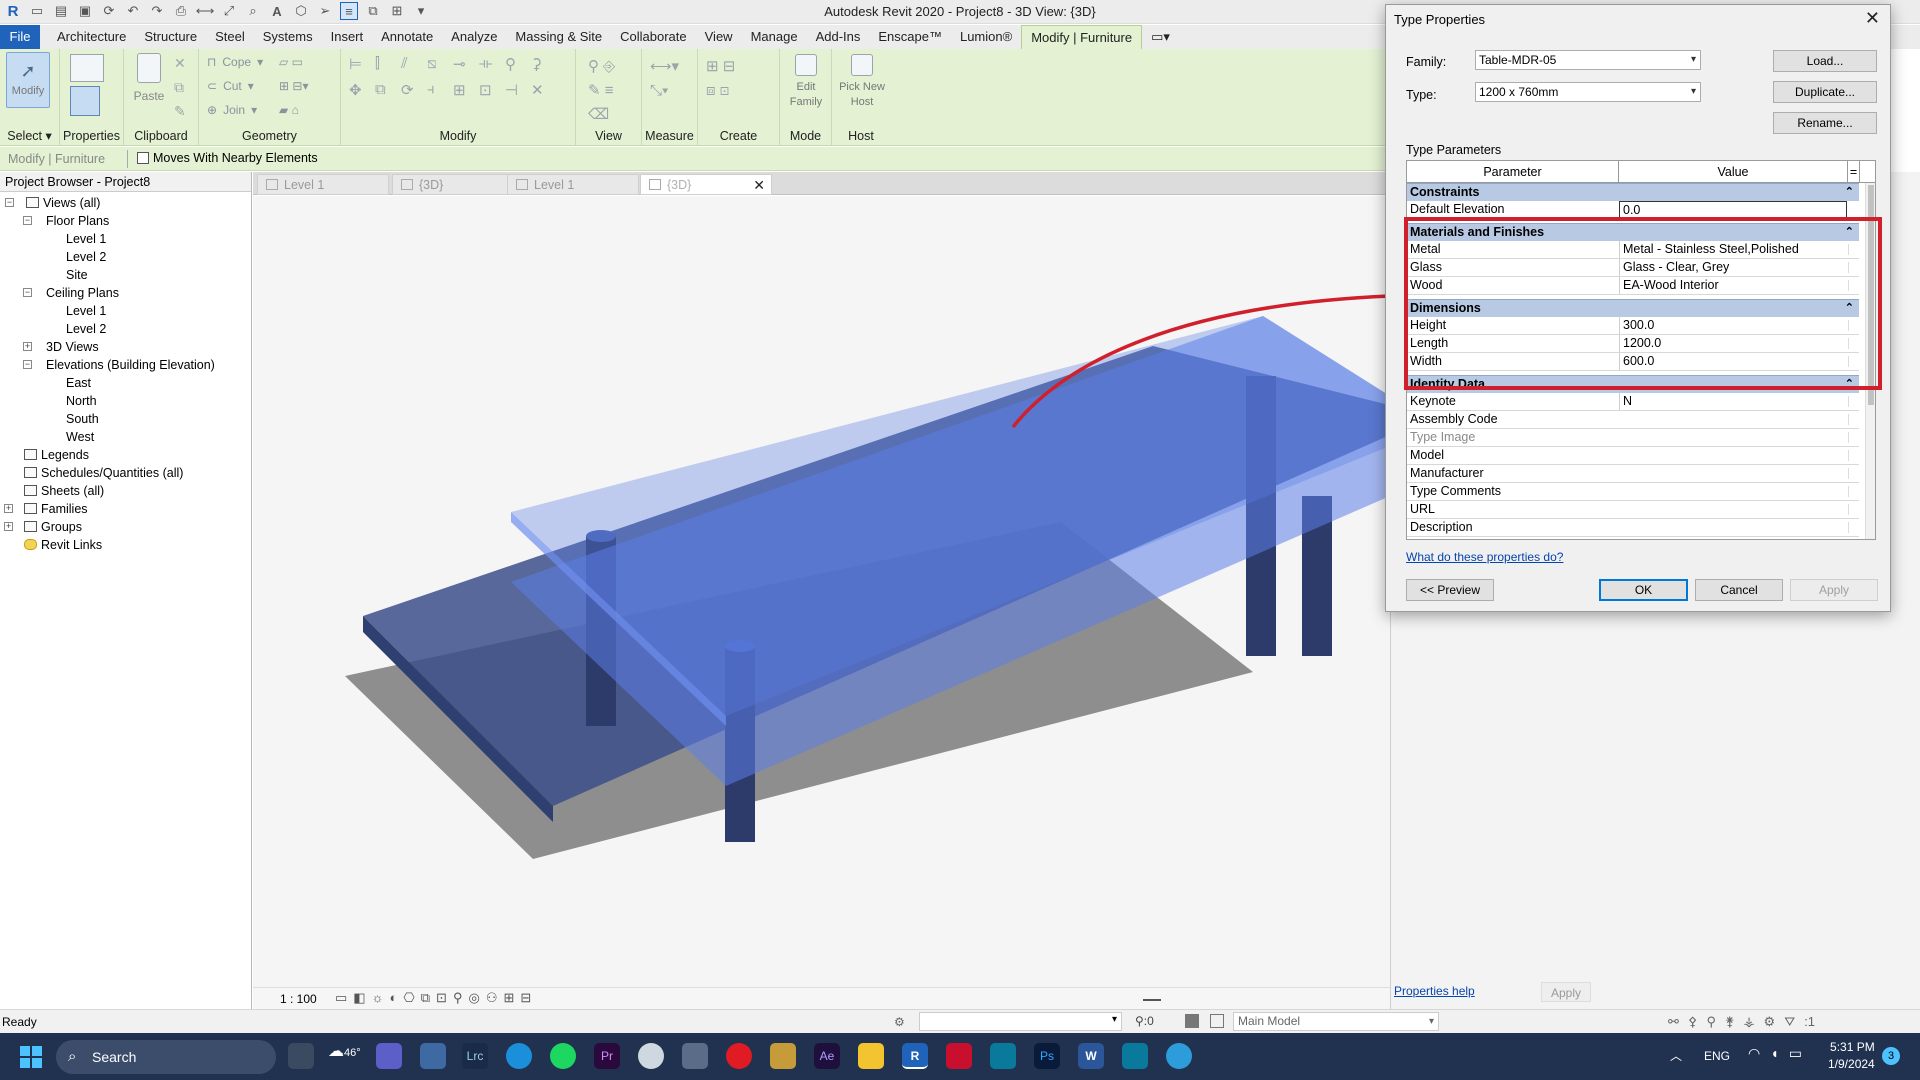 The image size is (1920, 1080). I want to click on tab-analyze: Analyze, so click(474, 37).